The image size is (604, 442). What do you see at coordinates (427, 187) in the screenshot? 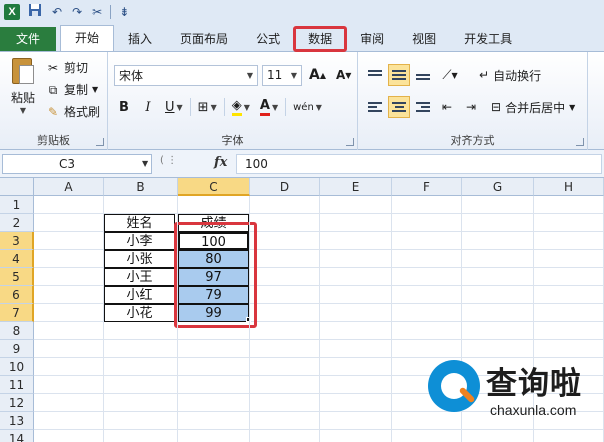
I see `column-header: F` at bounding box center [427, 187].